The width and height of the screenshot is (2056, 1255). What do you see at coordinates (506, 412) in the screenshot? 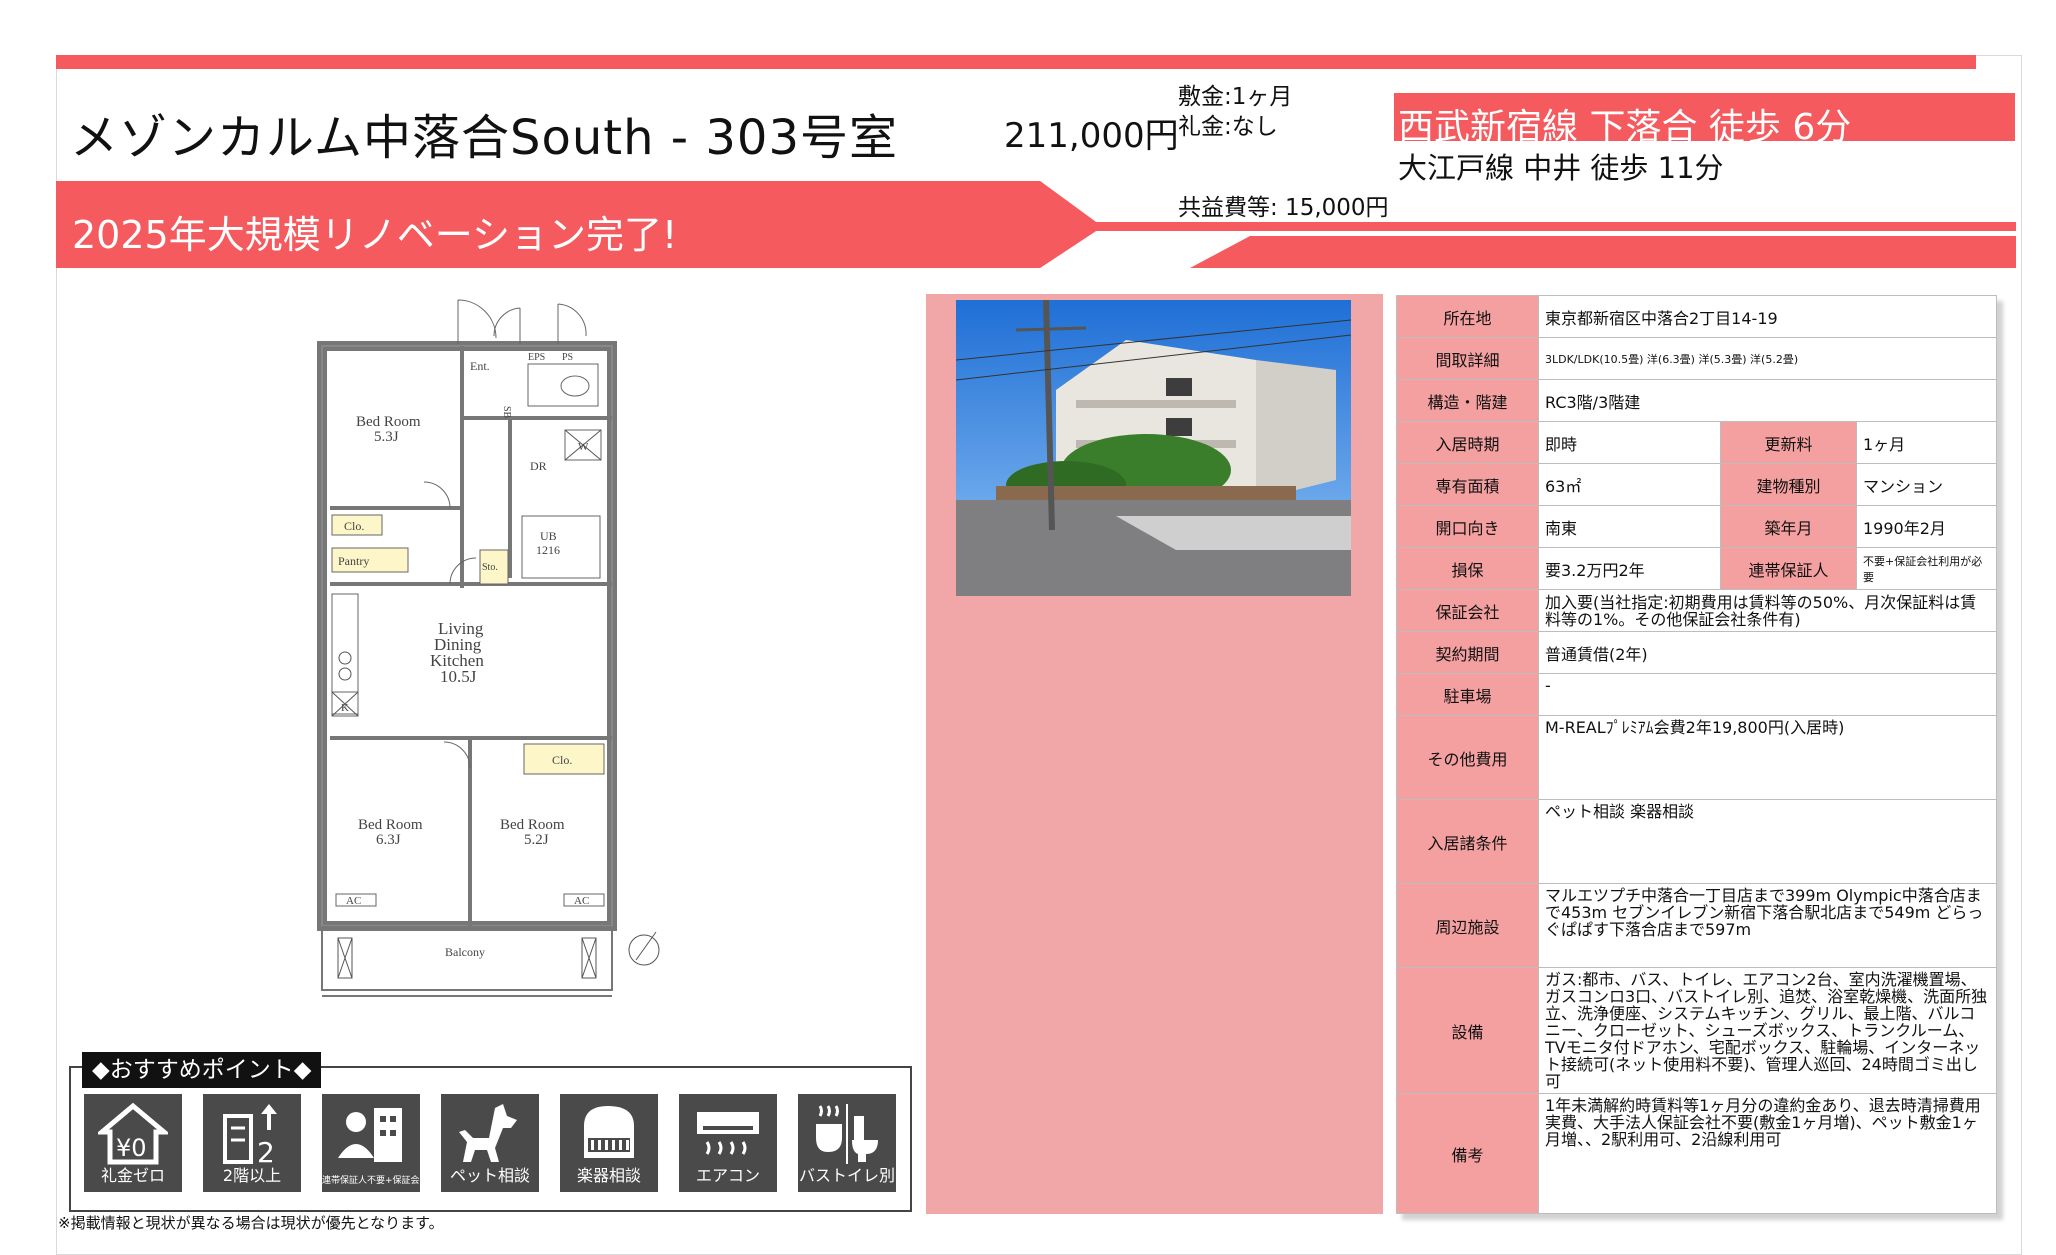
I see `fp-sb: SB` at bounding box center [506, 412].